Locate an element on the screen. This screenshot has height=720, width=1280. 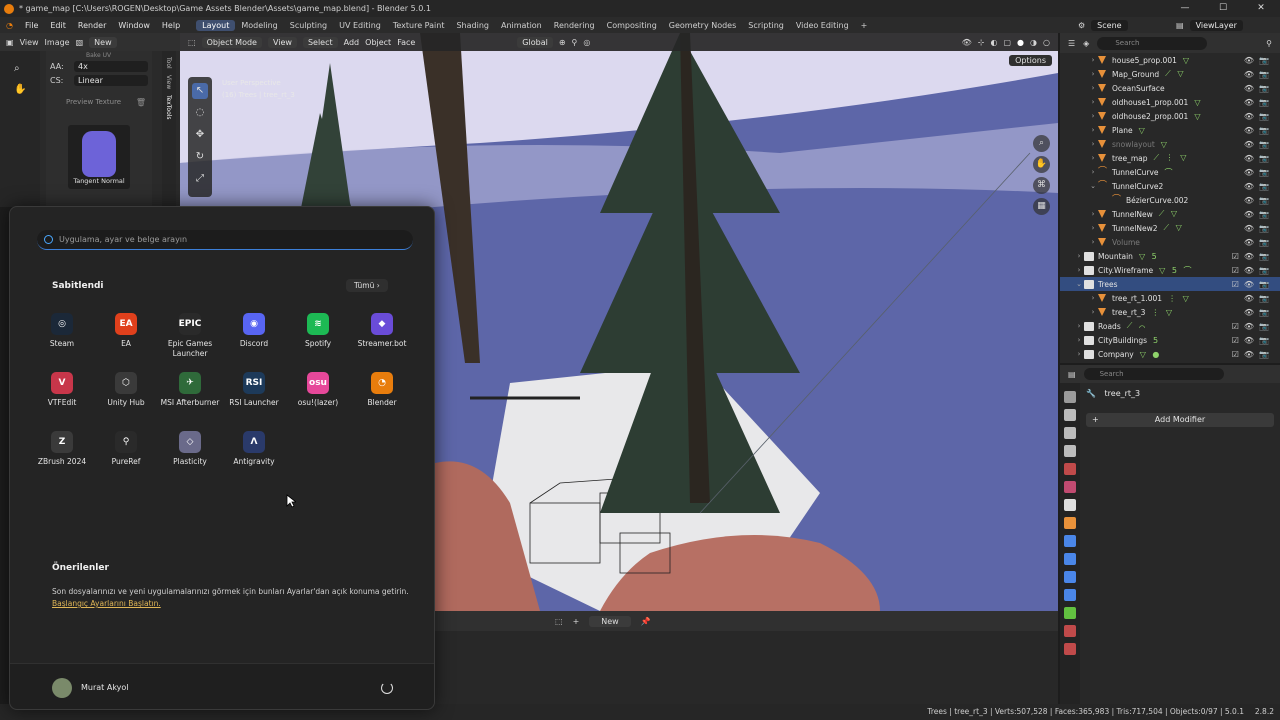
outliner-row: › oldhouse2_prop.001 ▽ 👁📷 is located at coordinates (1170, 116).